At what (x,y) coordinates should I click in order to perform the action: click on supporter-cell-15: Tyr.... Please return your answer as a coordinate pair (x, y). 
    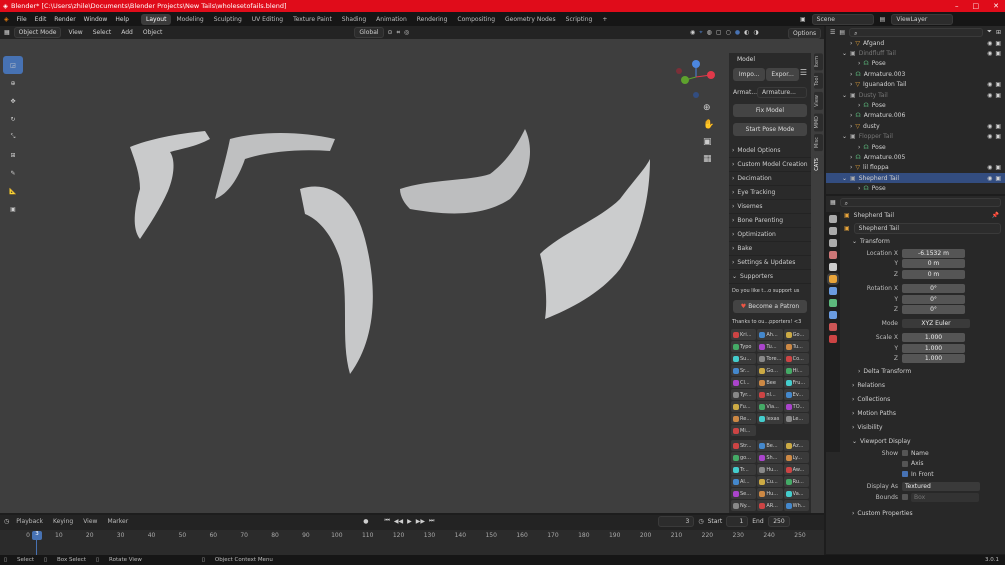
    Looking at the image, I should click on (744, 394).